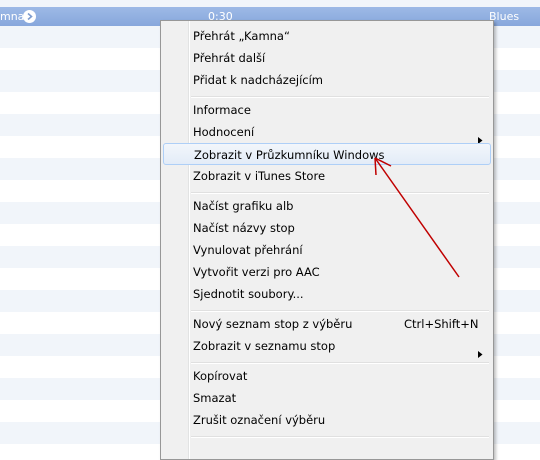  I want to click on menu-item-label: Načíst názvy stop, so click(244, 228).